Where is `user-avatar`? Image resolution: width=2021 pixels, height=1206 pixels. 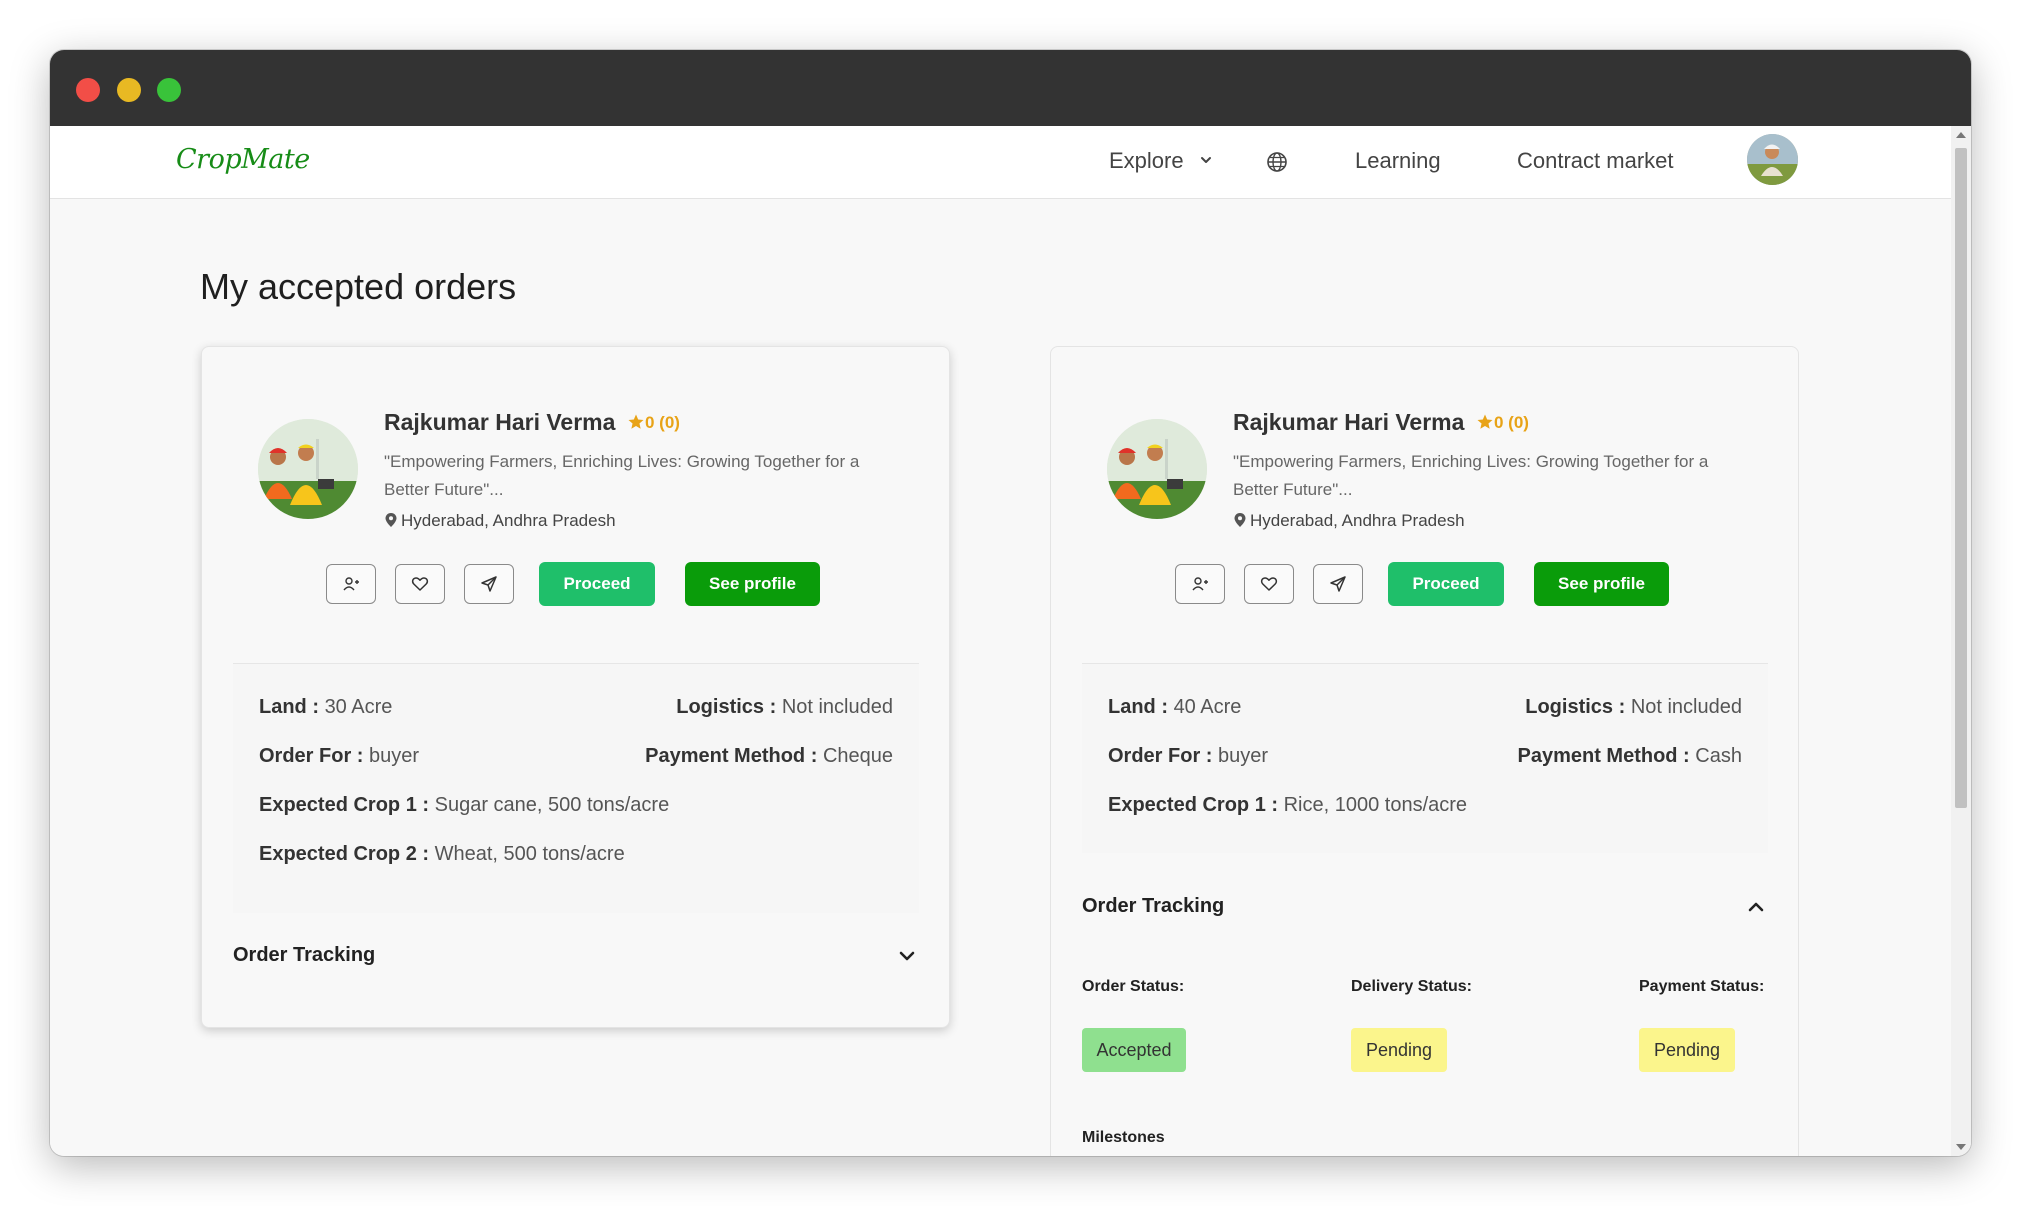
user-avatar is located at coordinates (1772, 159).